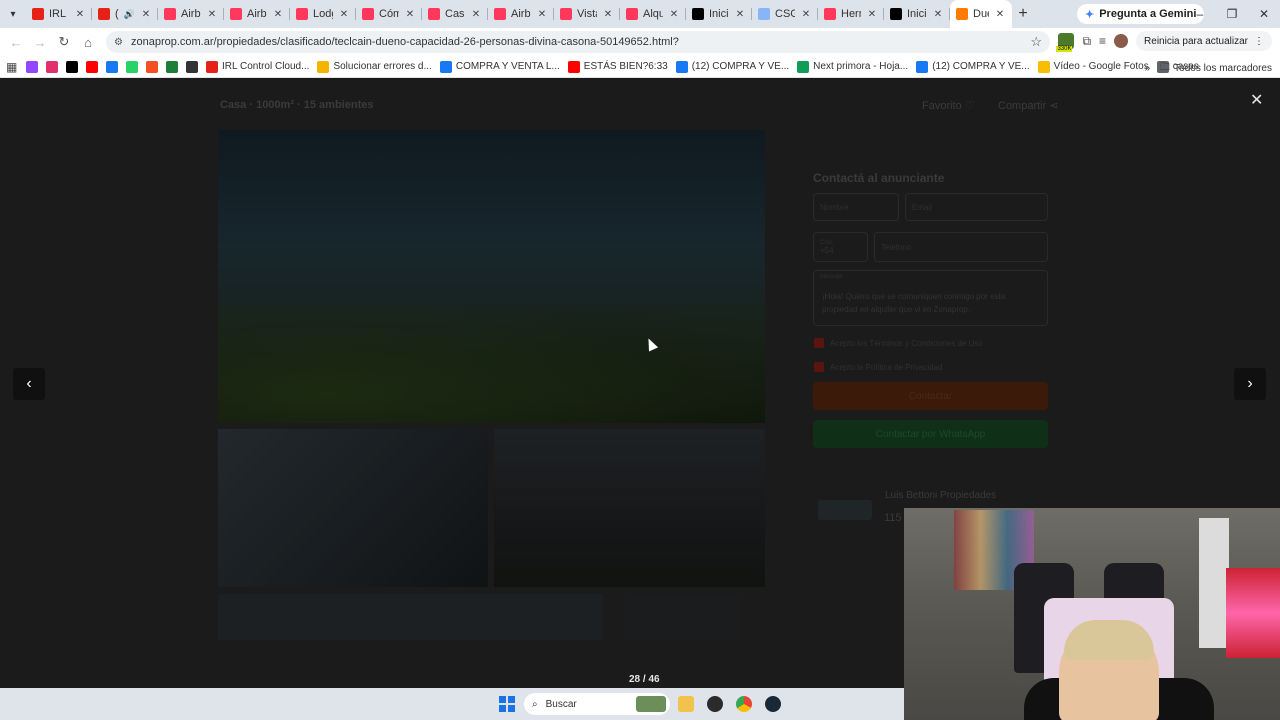  What do you see at coordinates (851, 14) in the screenshot?
I see `browser-tab: Herm ✕` at bounding box center [851, 14].